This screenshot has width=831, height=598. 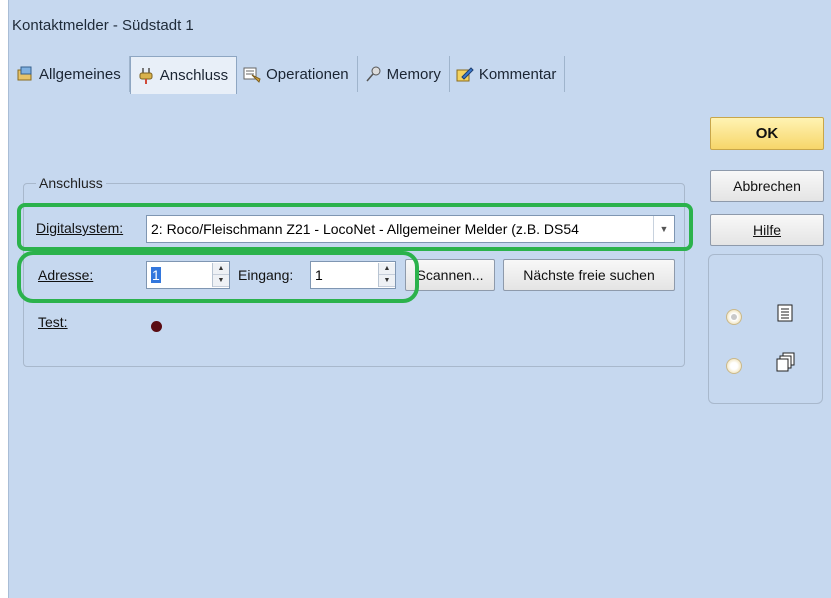 I want to click on chevron-down-icon: ▼, so click(x=663, y=229).